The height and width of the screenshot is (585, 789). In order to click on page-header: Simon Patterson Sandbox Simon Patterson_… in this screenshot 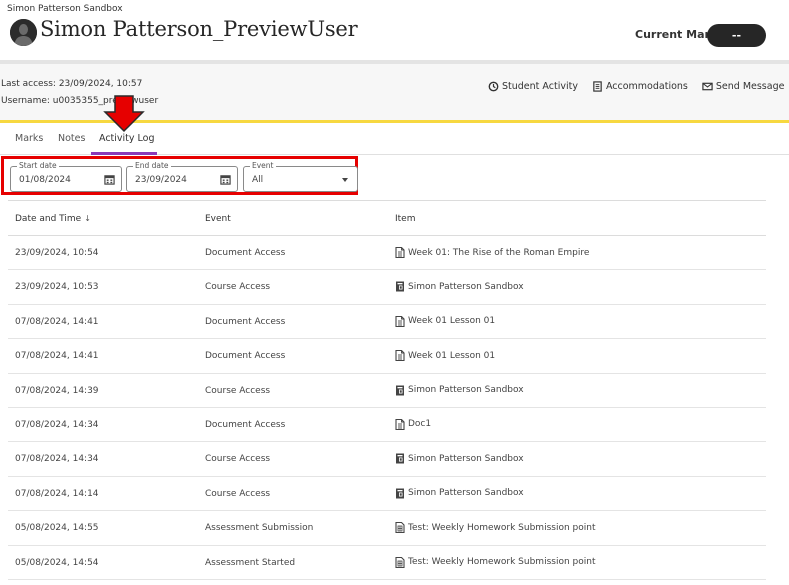, I will do `click(394, 30)`.